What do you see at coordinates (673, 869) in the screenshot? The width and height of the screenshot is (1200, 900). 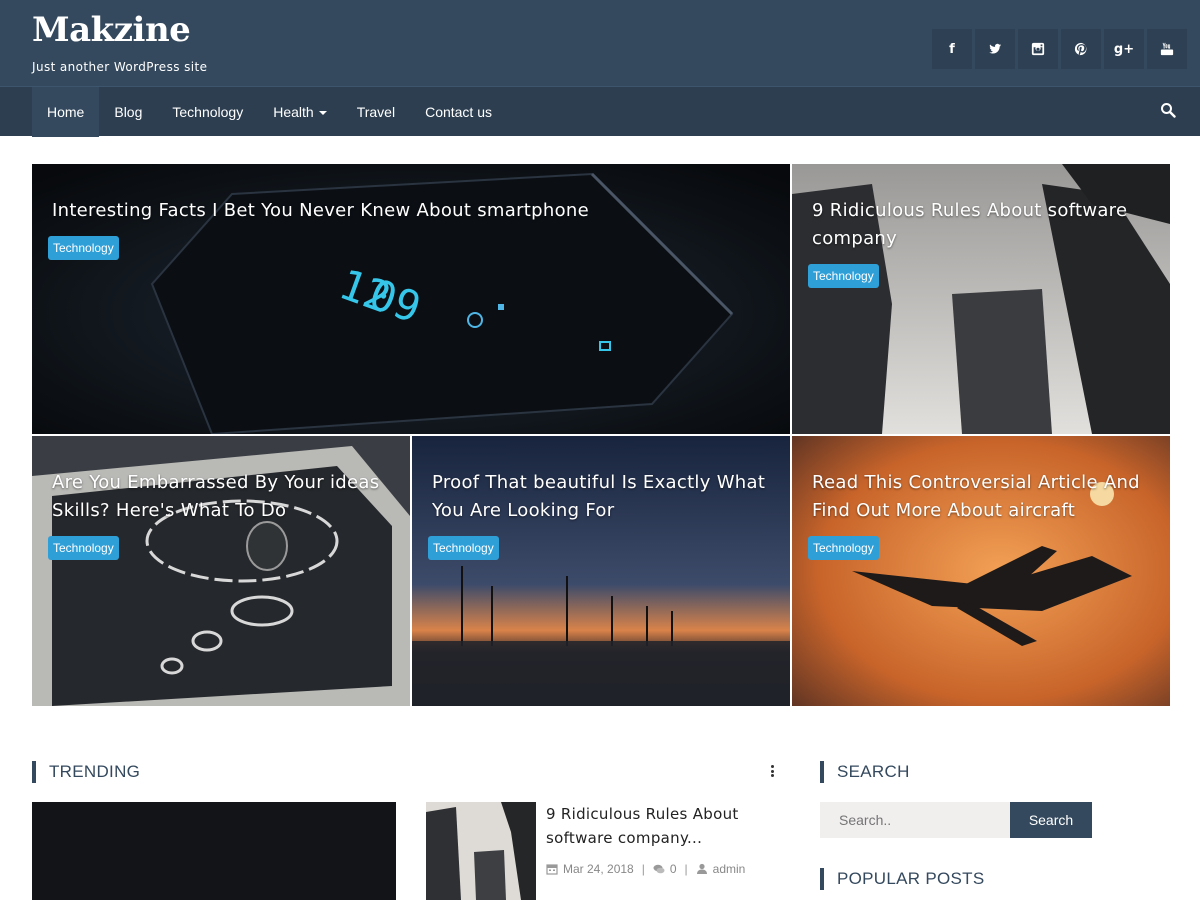 I see `comment-count: 0` at bounding box center [673, 869].